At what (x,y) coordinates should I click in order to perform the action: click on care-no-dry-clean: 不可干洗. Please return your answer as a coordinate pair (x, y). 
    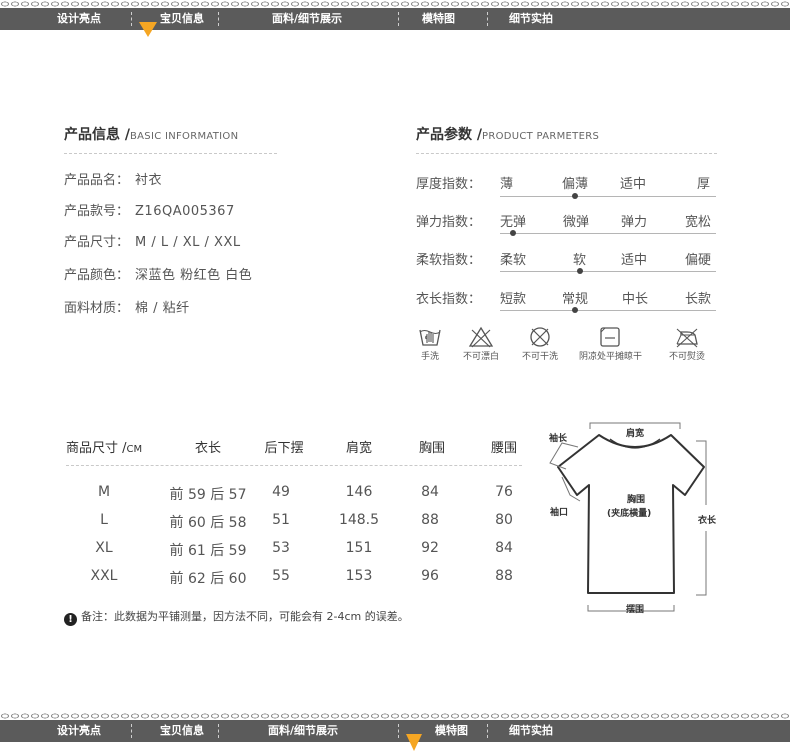
    Looking at the image, I should click on (540, 344).